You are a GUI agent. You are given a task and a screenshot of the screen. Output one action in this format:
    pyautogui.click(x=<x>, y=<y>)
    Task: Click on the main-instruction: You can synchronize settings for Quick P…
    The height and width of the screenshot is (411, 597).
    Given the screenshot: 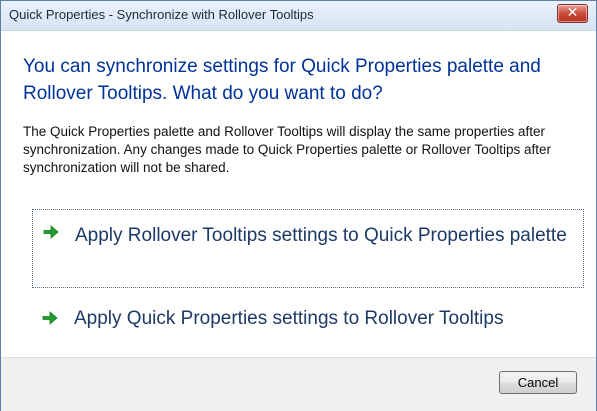 What is the action you would take?
    pyautogui.click(x=282, y=80)
    